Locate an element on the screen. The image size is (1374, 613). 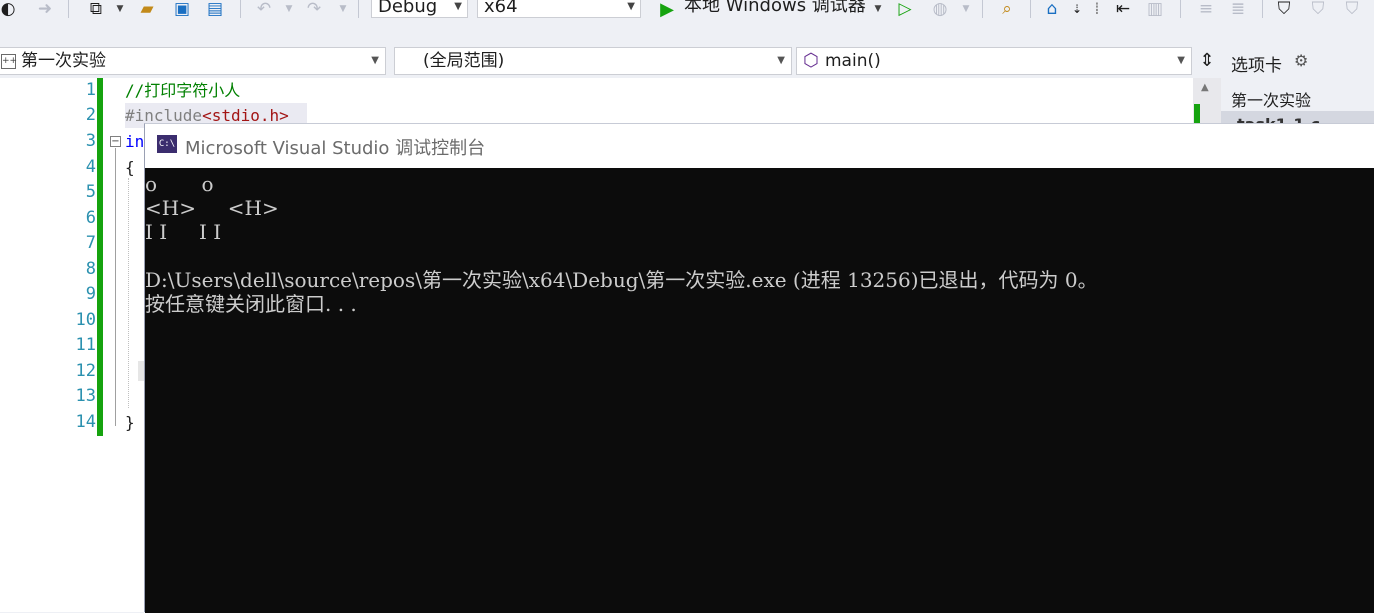
bookmark-icon: ⛉ is located at coordinates (1284, 9).